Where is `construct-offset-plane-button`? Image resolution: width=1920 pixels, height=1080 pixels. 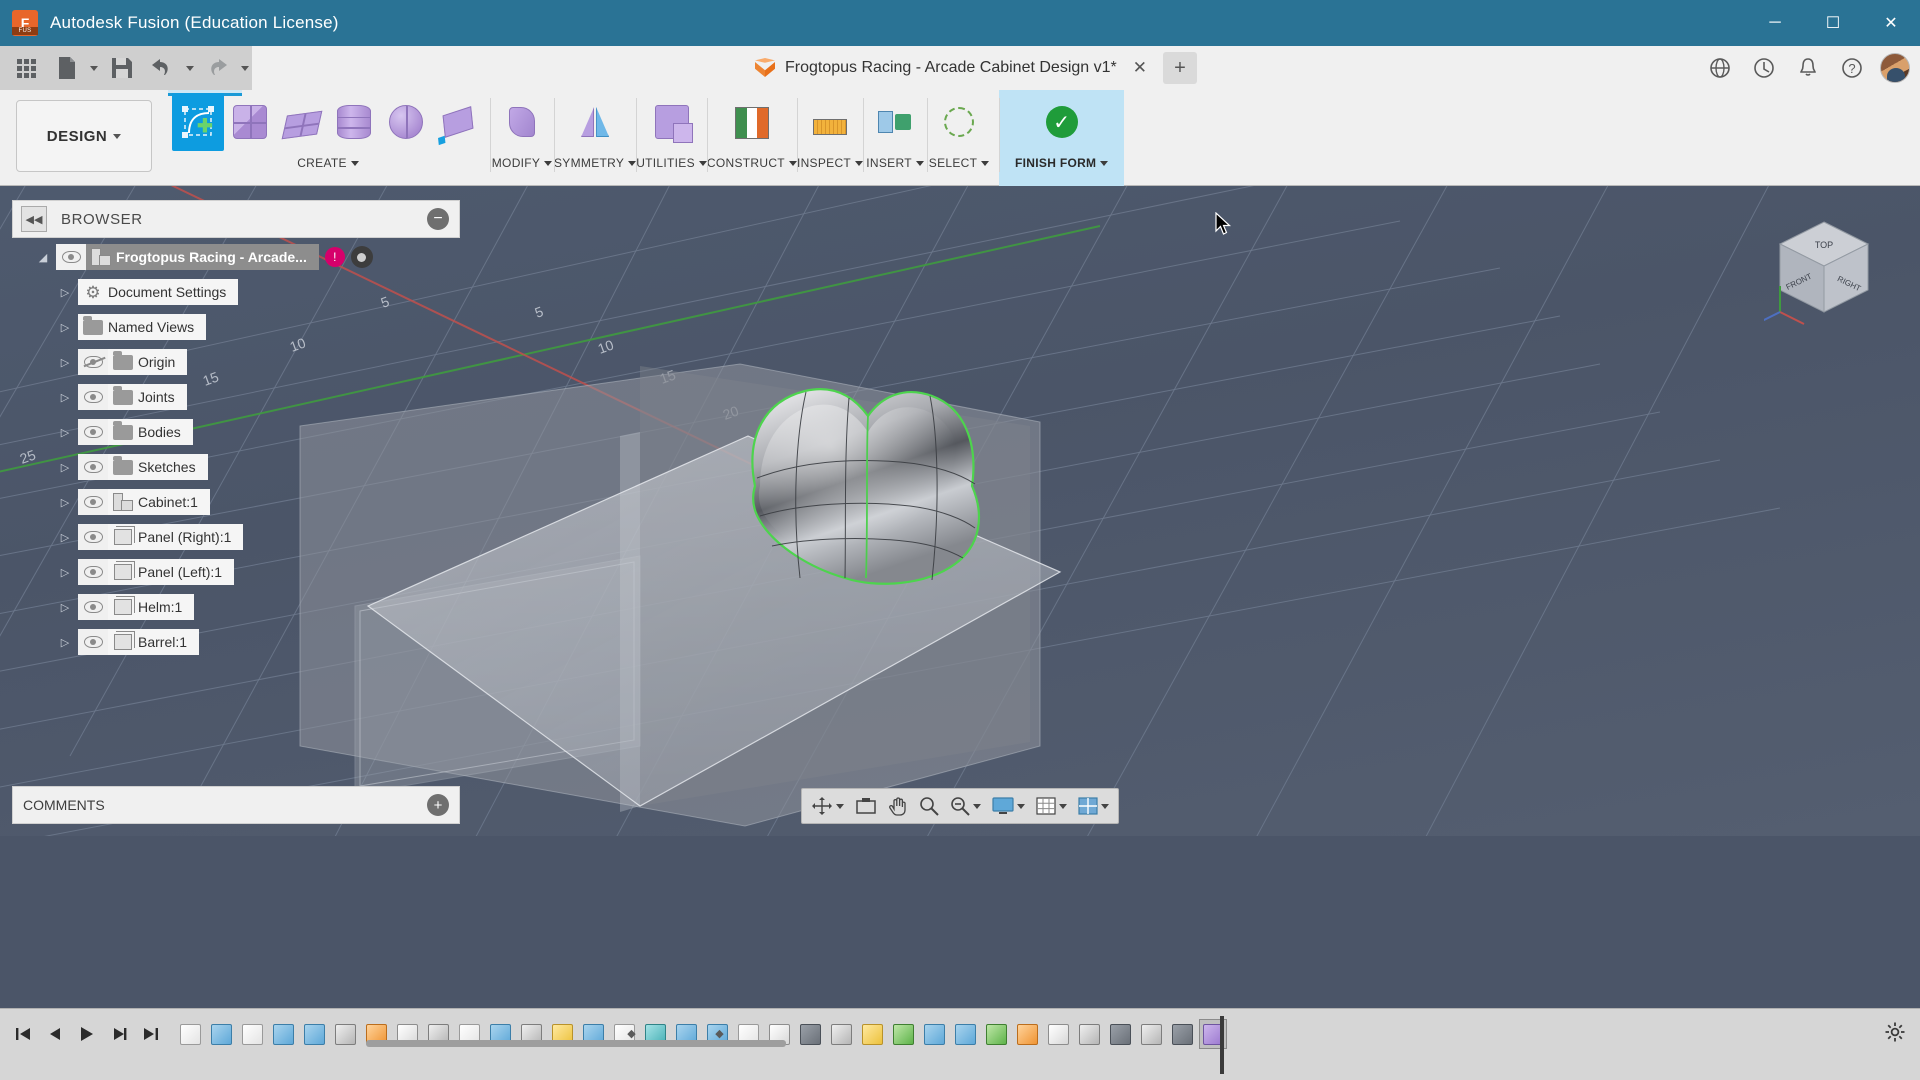
construct-offset-plane-button is located at coordinates (752, 122).